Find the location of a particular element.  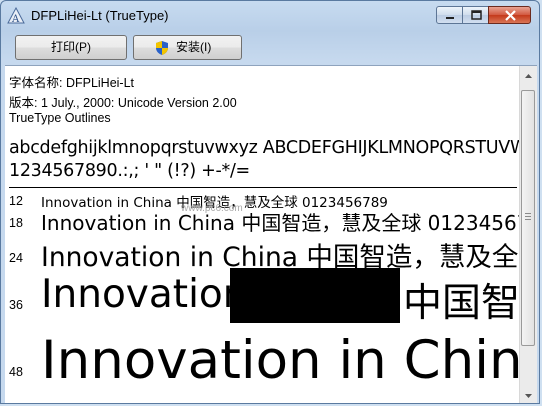

minimize-button is located at coordinates (449, 15).